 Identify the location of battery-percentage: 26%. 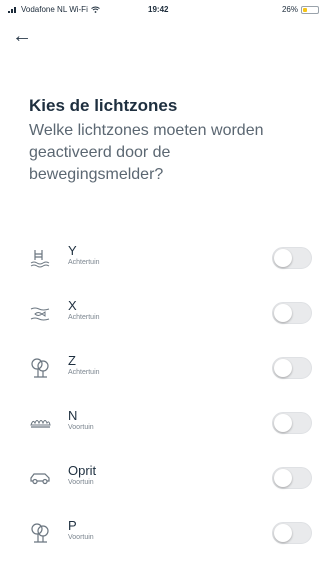
(289, 9).